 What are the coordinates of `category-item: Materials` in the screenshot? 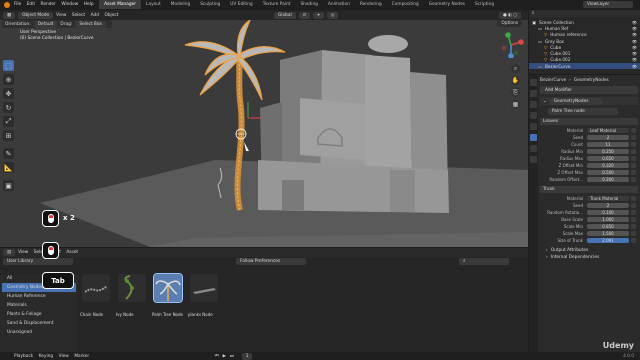 It's located at (39, 305).